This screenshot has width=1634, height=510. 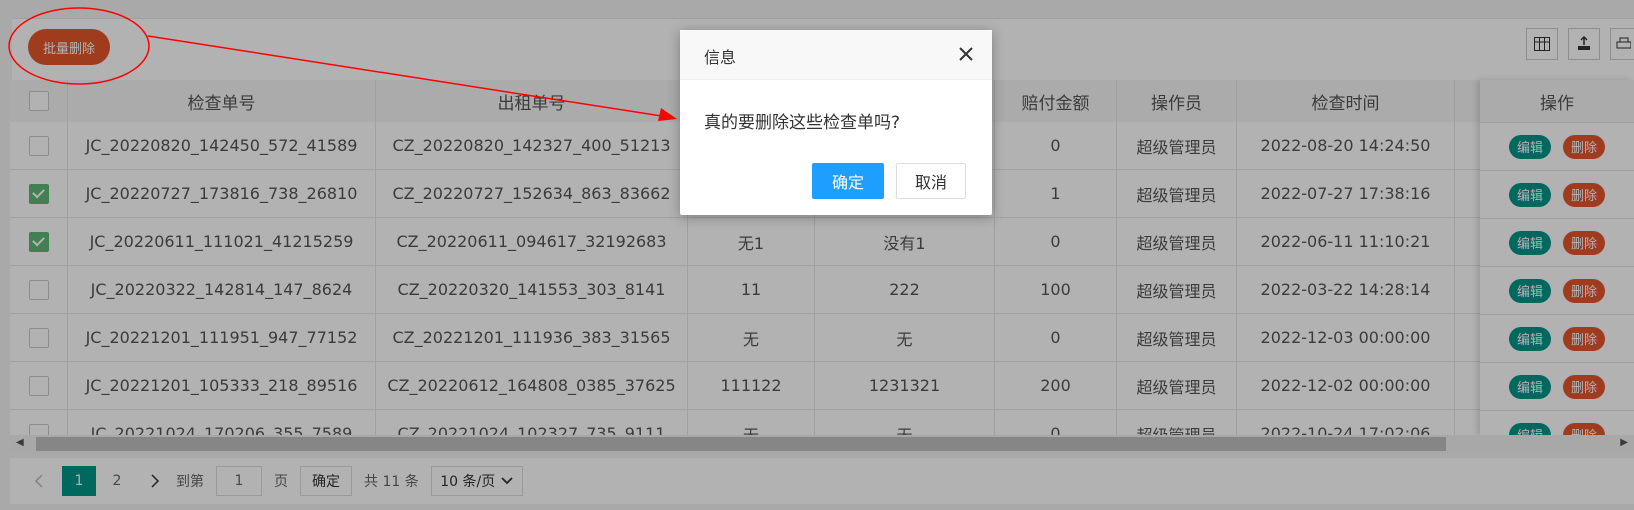 I want to click on confirm-button: 确定, so click(x=848, y=181).